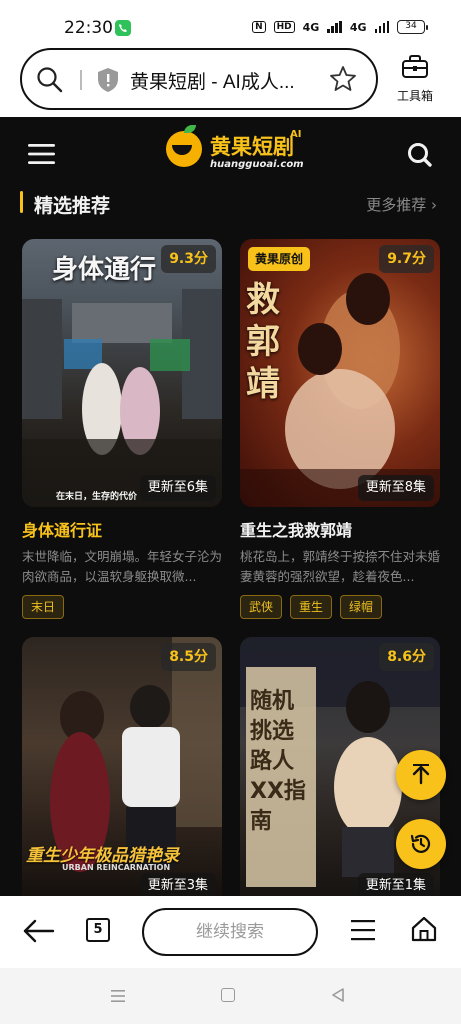 The height and width of the screenshot is (1024, 461). I want to click on drama-title: 重生之我救郭靖, so click(296, 529).